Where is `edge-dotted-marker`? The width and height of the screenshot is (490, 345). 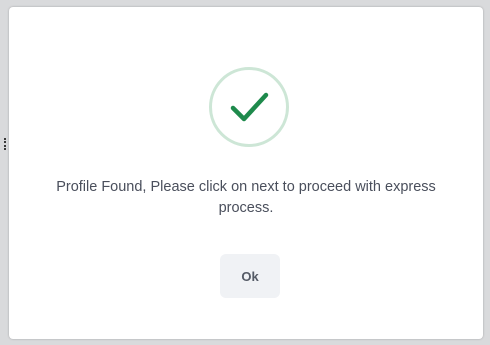
edge-dotted-marker is located at coordinates (6, 144).